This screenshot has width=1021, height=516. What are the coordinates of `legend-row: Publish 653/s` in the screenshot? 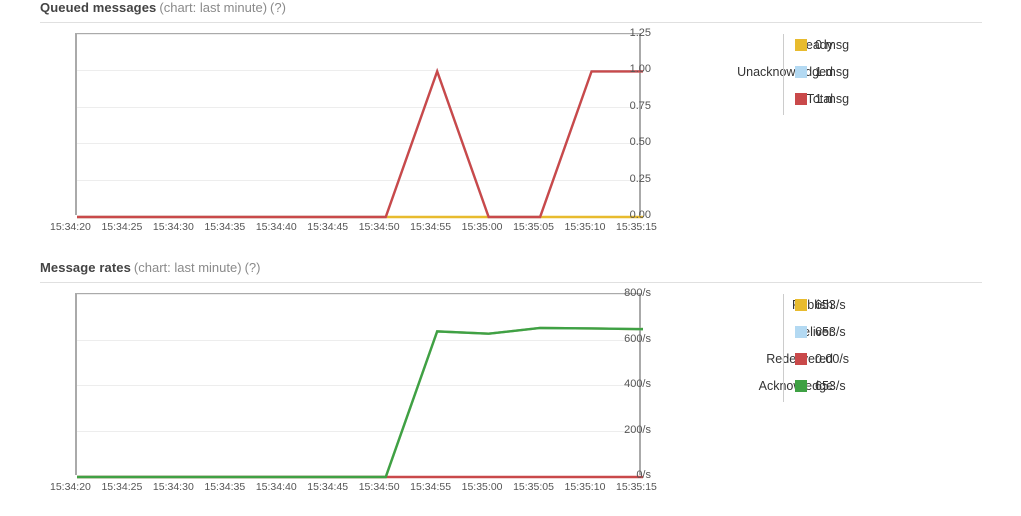 It's located at (810, 307).